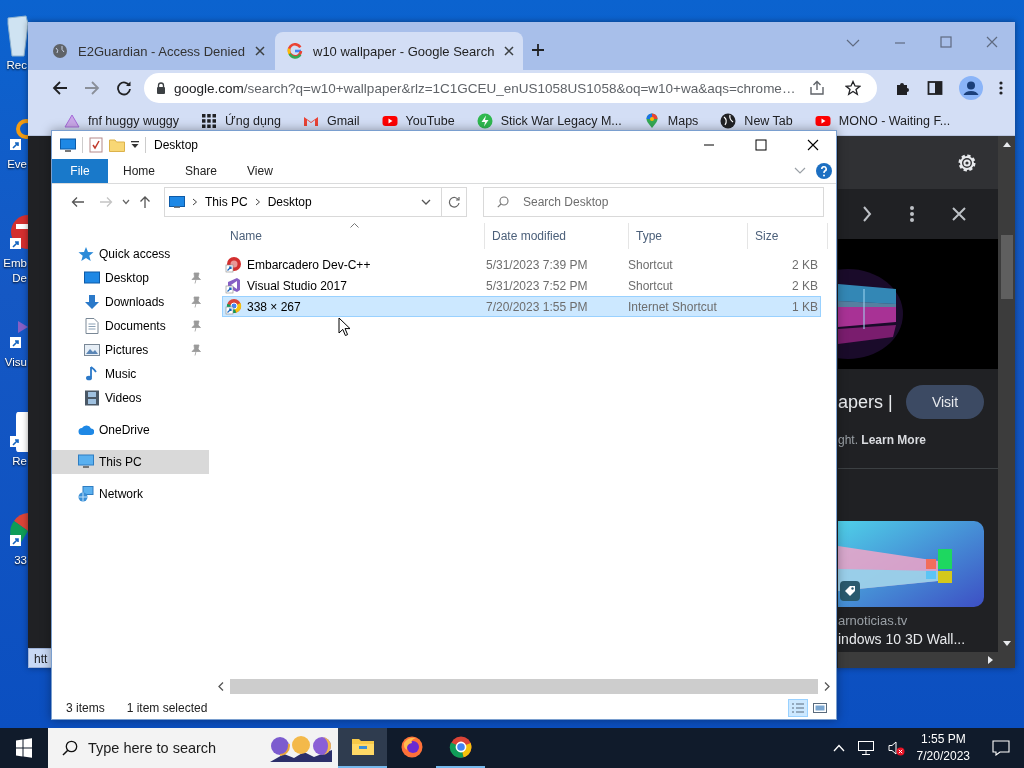 The height and width of the screenshot is (768, 1024). What do you see at coordinates (130, 302) in the screenshot?
I see `nav-item: Downloads` at bounding box center [130, 302].